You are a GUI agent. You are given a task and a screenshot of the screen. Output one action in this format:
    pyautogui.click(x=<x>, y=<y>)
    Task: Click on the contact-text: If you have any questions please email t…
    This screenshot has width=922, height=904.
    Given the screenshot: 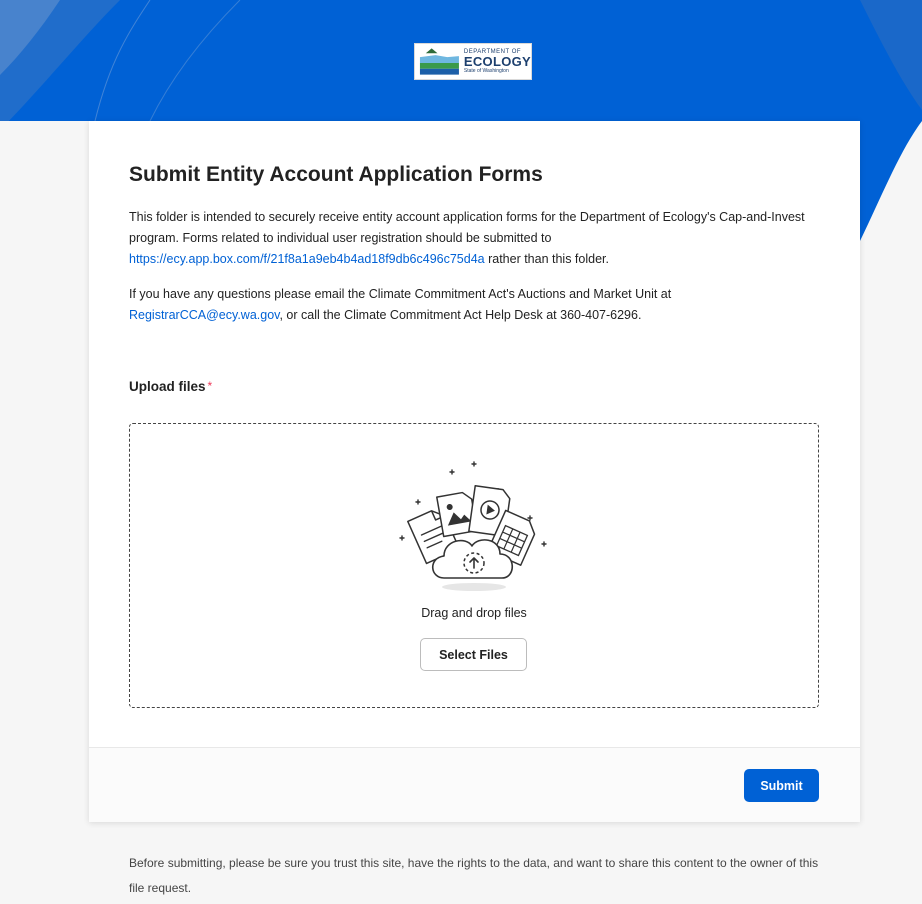 What is the action you would take?
    pyautogui.click(x=474, y=305)
    